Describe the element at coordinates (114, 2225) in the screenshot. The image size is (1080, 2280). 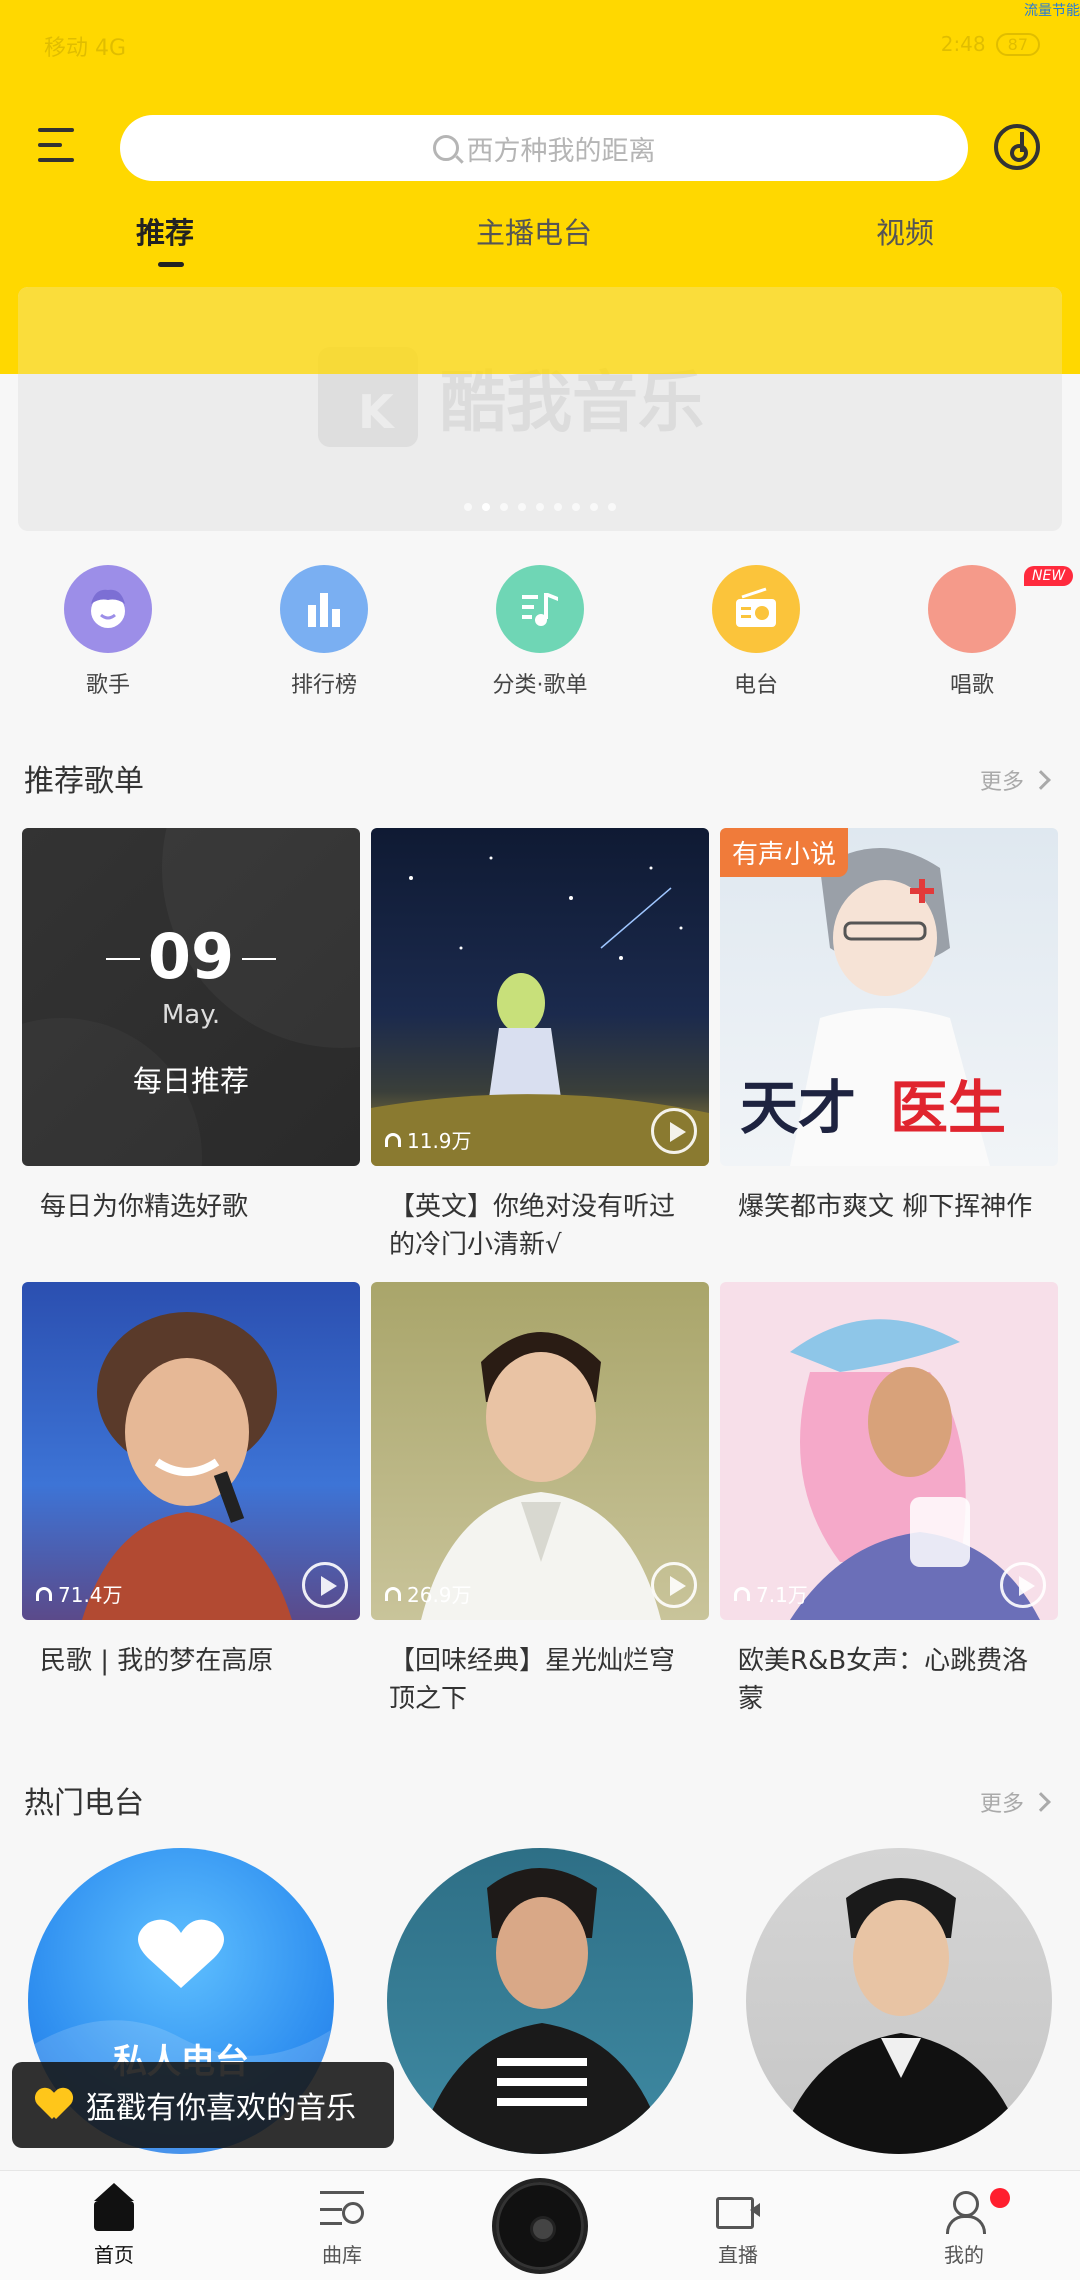
I see `nav-home: 首页` at that location.